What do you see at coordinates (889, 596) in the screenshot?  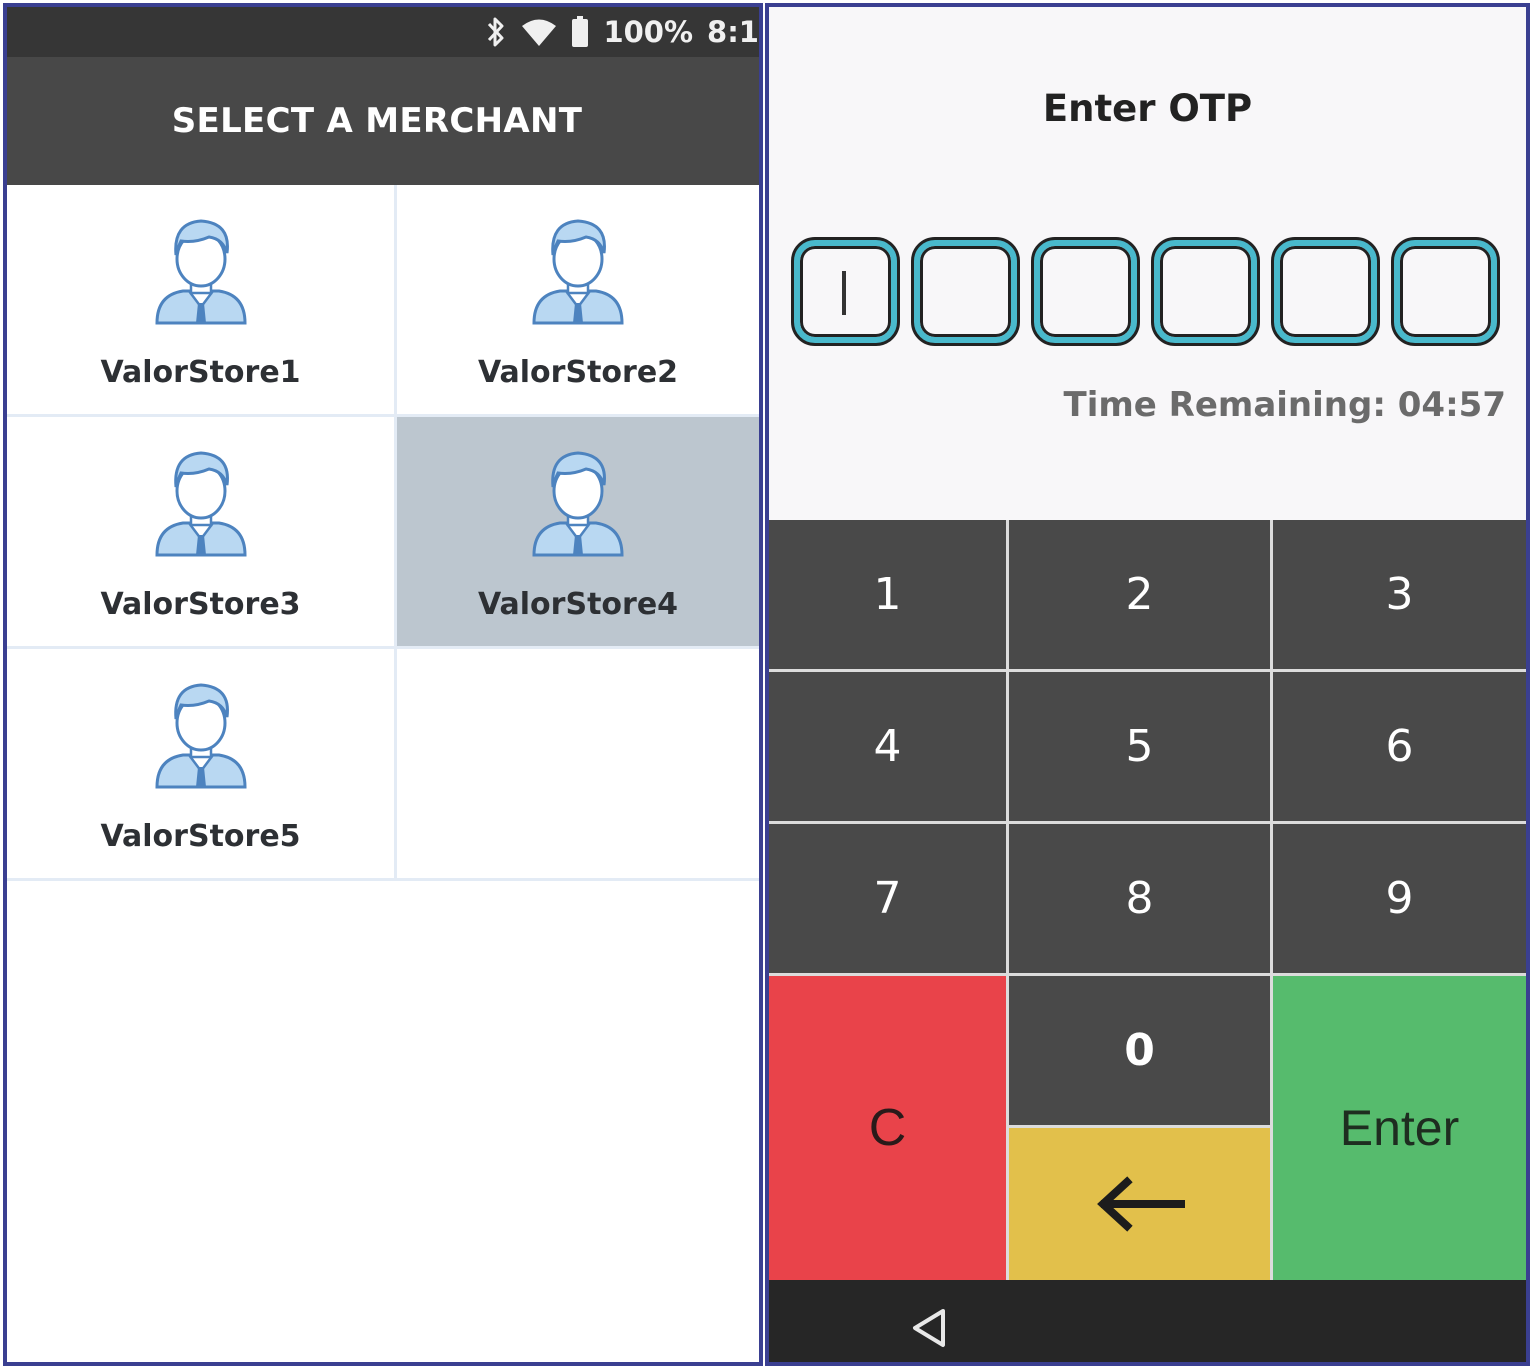 I see `key-1: 1` at bounding box center [889, 596].